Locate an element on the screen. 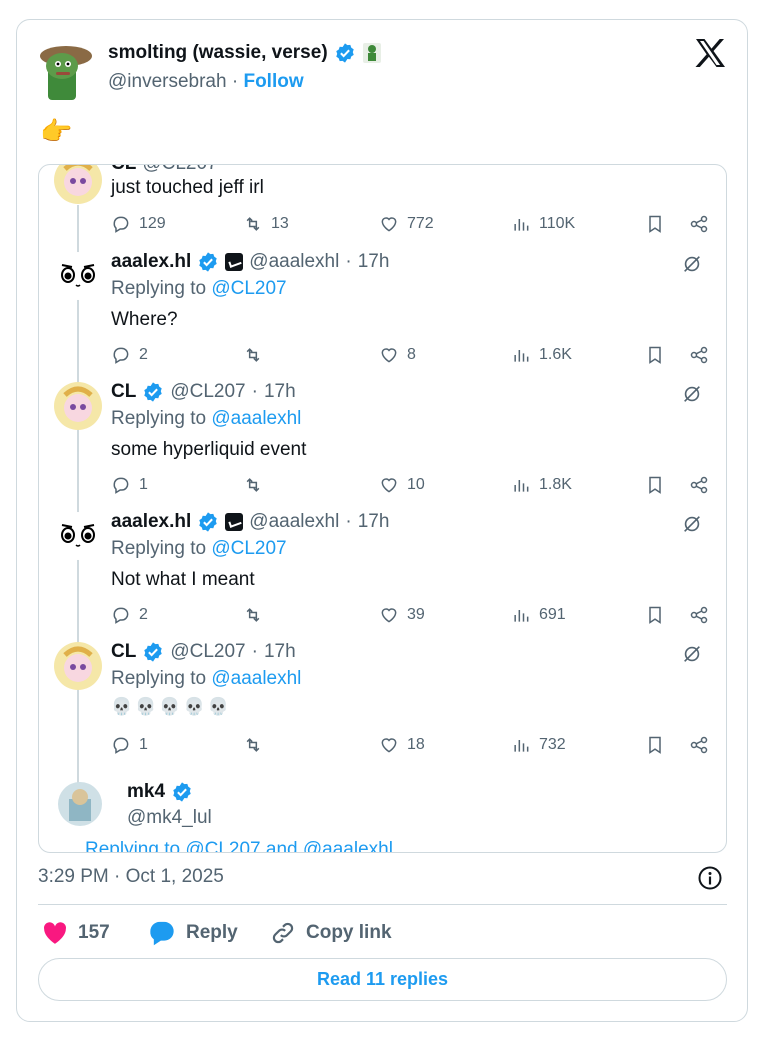 The width and height of the screenshot is (766, 1042). retweet-icon is located at coordinates (253, 485).